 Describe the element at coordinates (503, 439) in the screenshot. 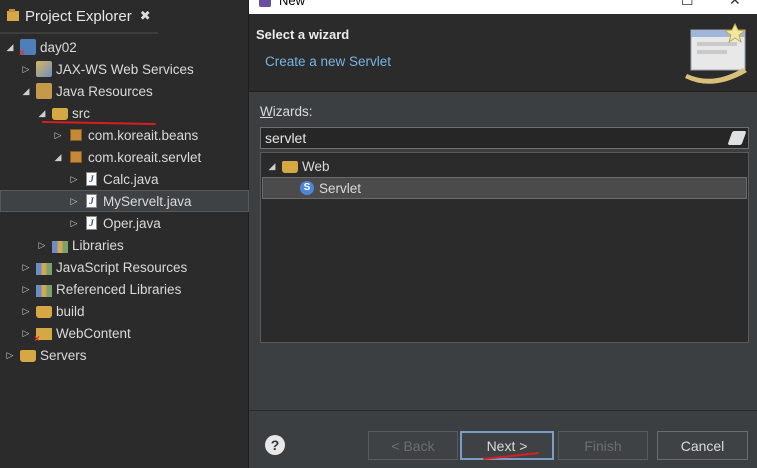

I see `dialog-button-bar: ? < Back Next > Finish Cancel` at that location.